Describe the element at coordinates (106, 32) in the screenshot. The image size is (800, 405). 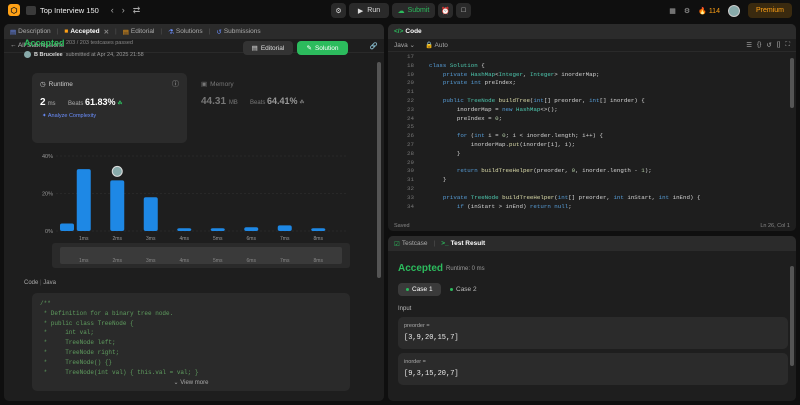
I see `close-icon: ✕` at that location.